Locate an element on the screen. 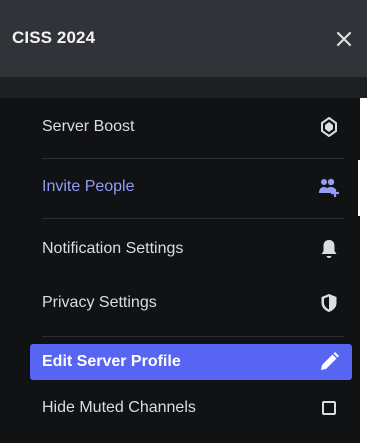  menu-item-label: Privacy Settings is located at coordinates (99, 302).